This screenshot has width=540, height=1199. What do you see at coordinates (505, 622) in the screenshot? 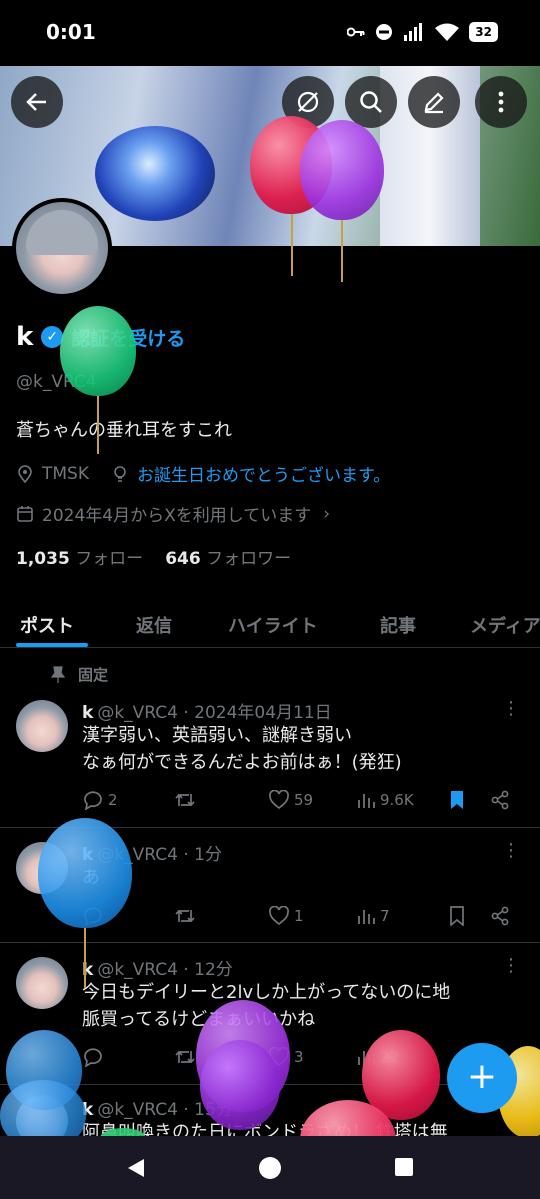
I see `tab-media: メディア` at bounding box center [505, 622].